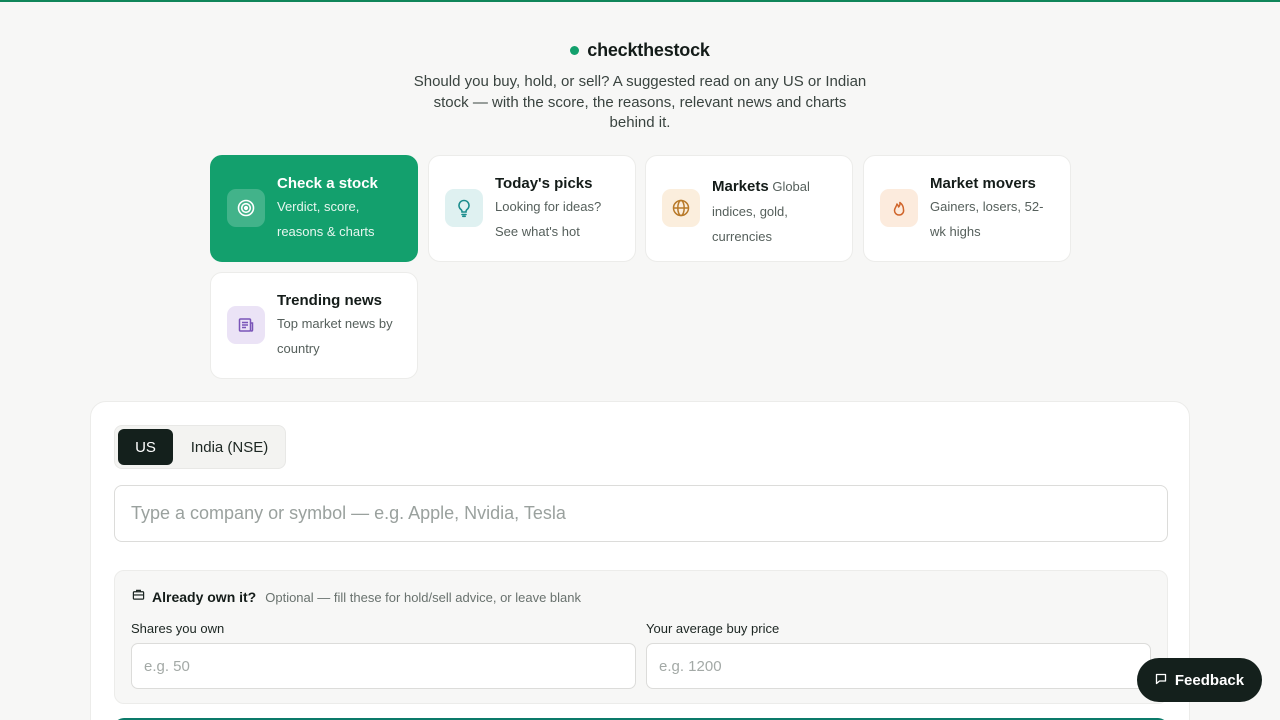 This screenshot has width=1280, height=720. What do you see at coordinates (641, 513) in the screenshot?
I see `stock-search-input` at bounding box center [641, 513].